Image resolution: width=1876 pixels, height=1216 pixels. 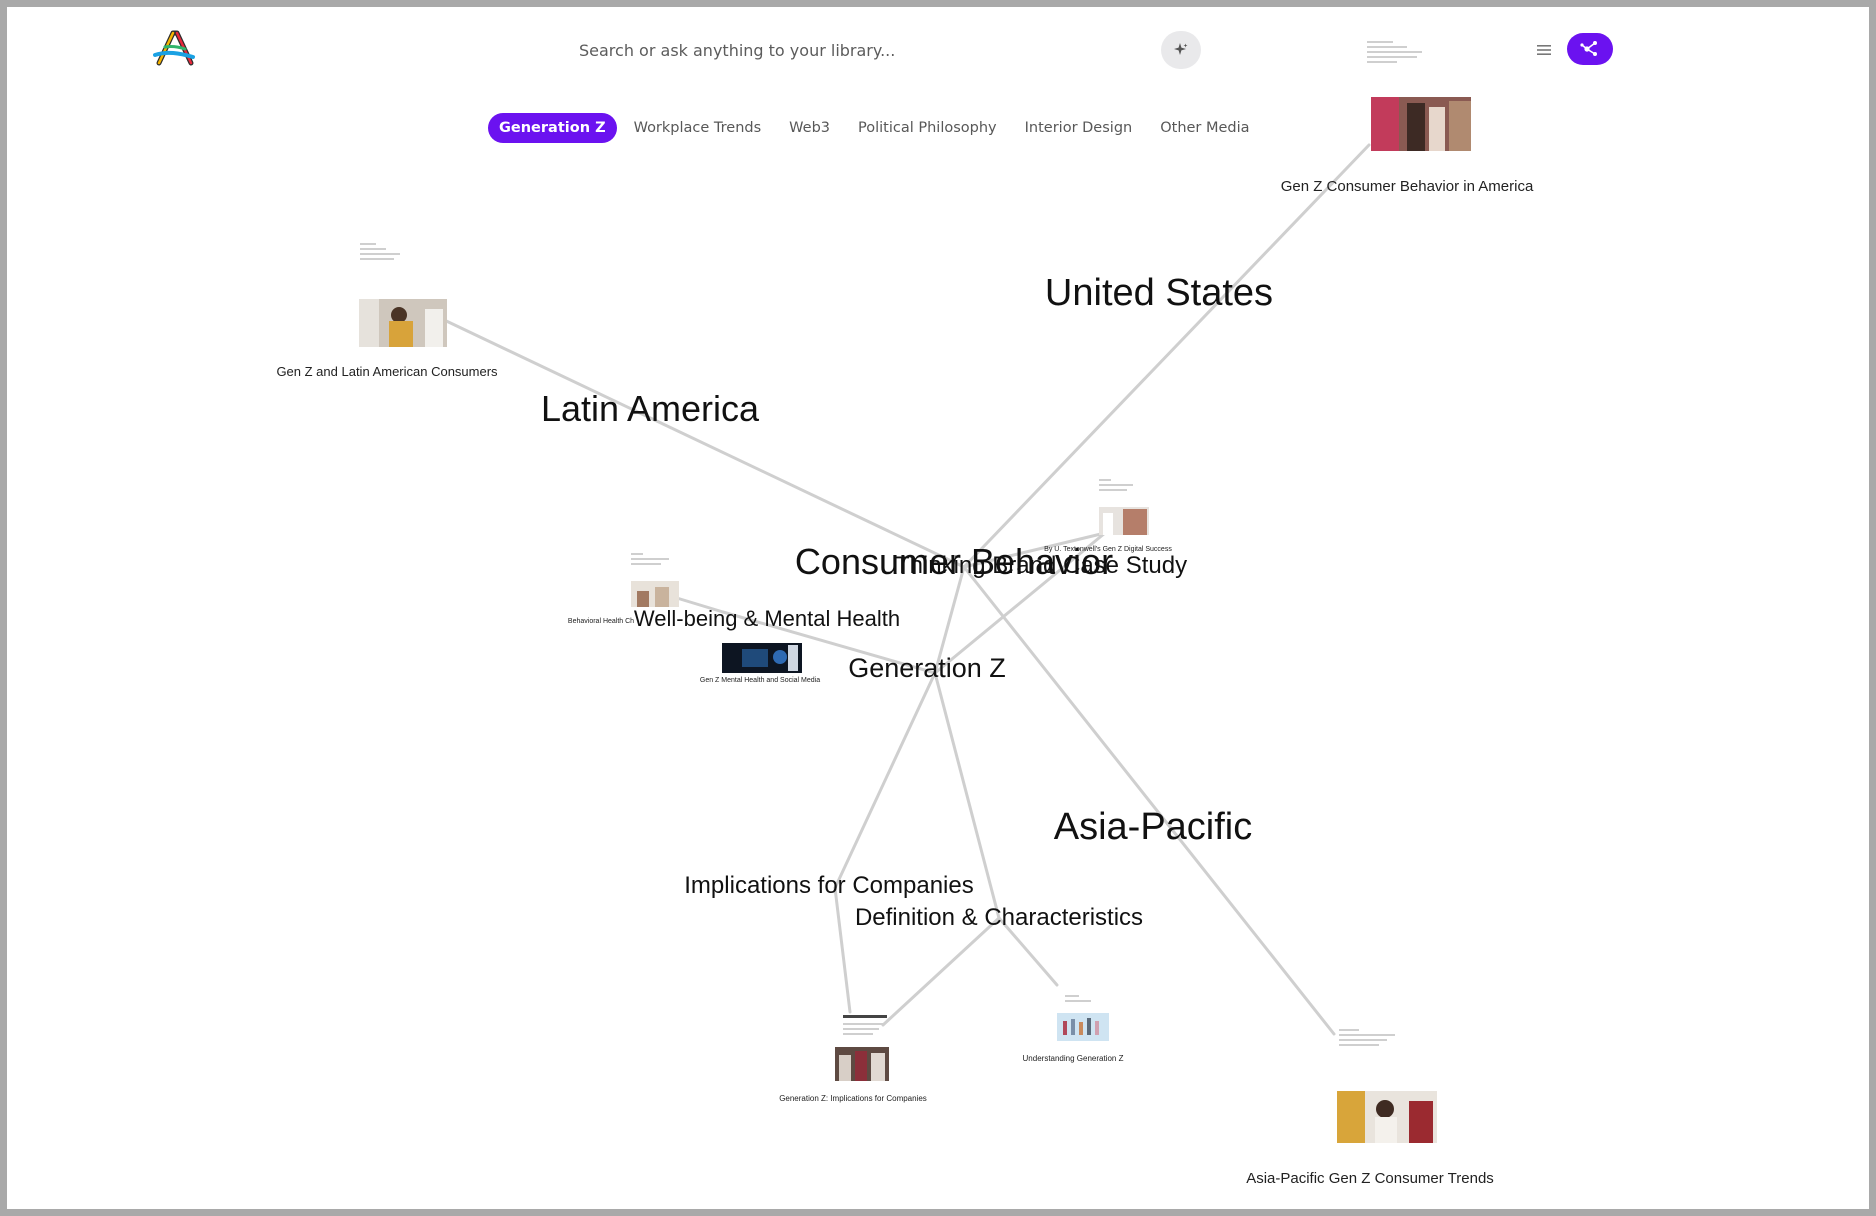 I want to click on doc-caption-mental-health: Gen Z Mental Health and Social Media, so click(x=760, y=680).